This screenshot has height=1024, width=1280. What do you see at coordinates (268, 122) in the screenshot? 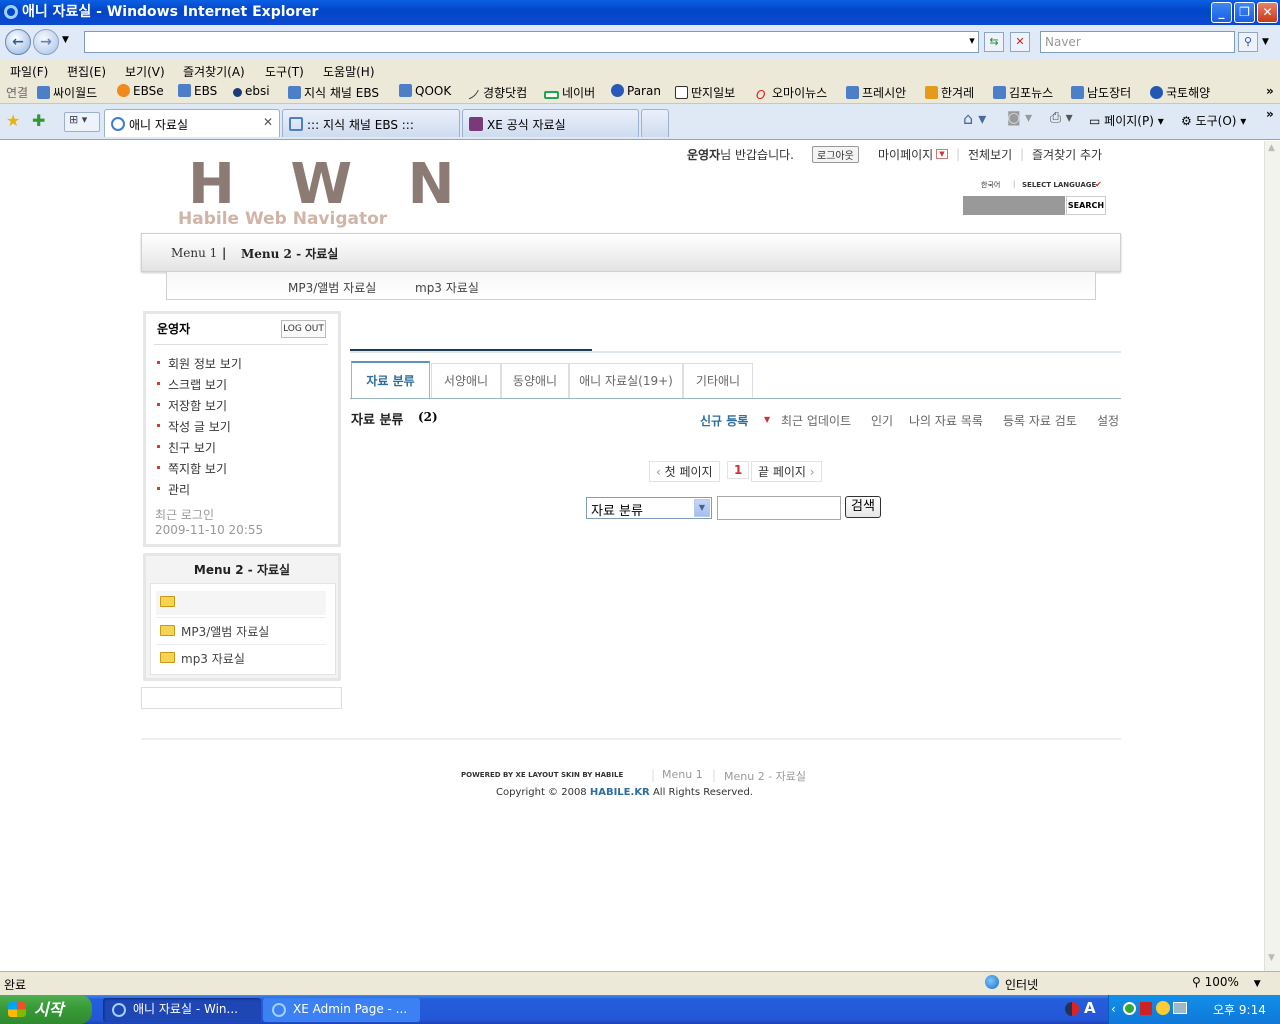
I see `tab-close-icon: ✕` at bounding box center [268, 122].